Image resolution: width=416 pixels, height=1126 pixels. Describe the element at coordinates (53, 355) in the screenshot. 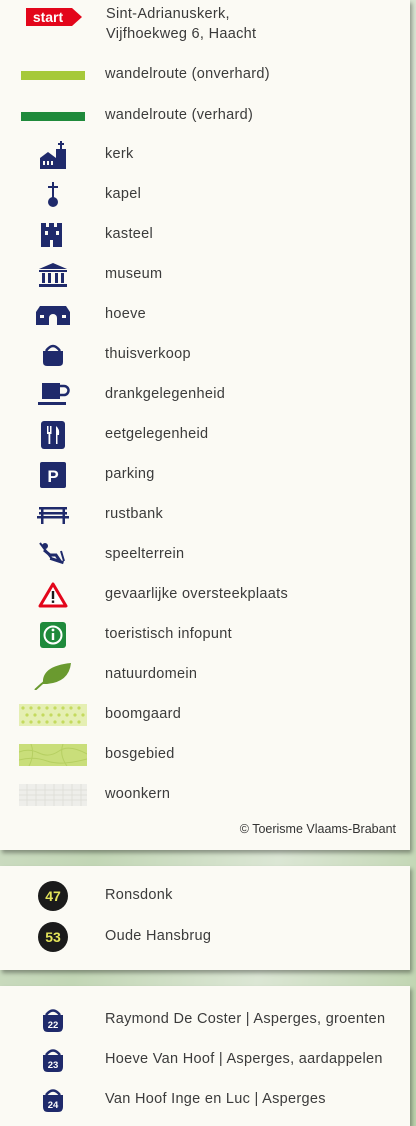

I see `basket-icon` at that location.